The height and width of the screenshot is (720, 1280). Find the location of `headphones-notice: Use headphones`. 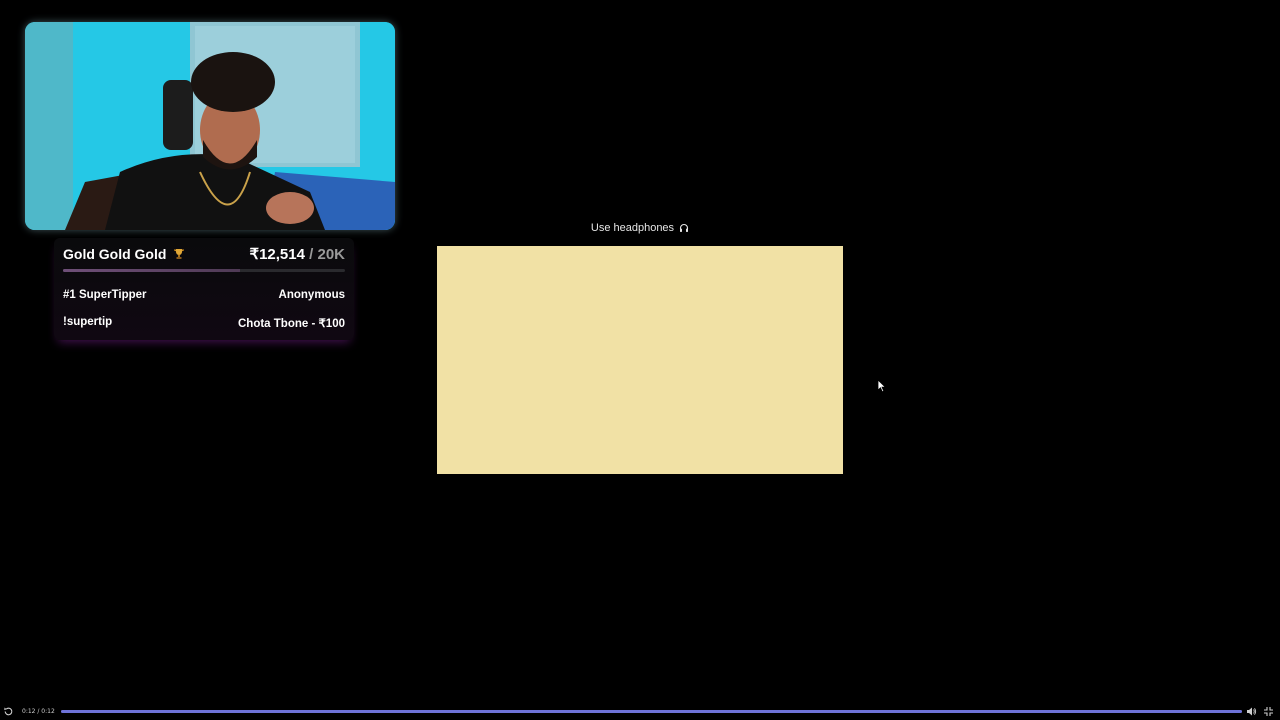

headphones-notice: Use headphones is located at coordinates (640, 228).